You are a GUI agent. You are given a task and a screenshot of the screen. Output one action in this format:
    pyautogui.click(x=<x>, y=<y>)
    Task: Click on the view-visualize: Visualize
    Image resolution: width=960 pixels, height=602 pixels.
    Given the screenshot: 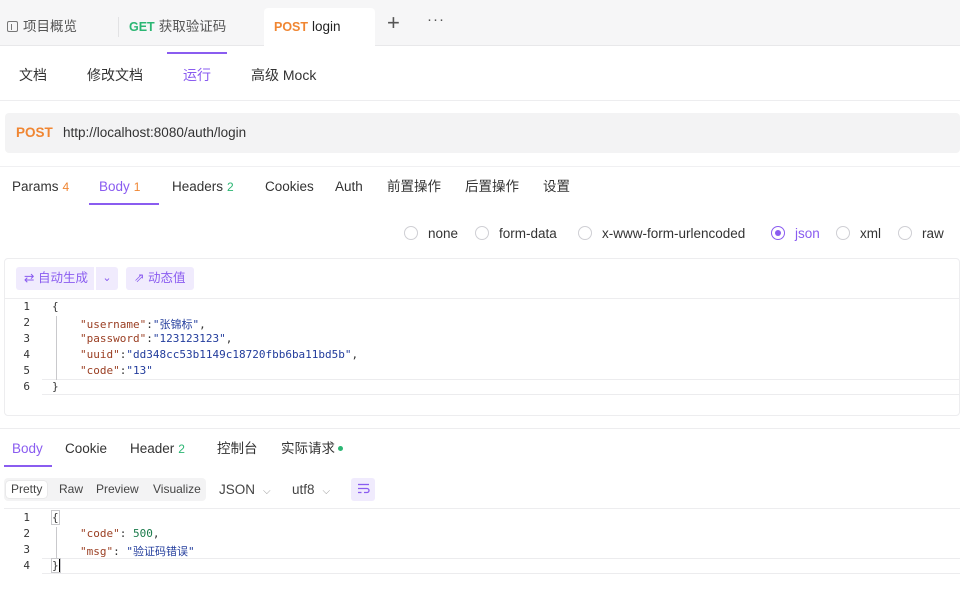 What is the action you would take?
    pyautogui.click(x=177, y=489)
    